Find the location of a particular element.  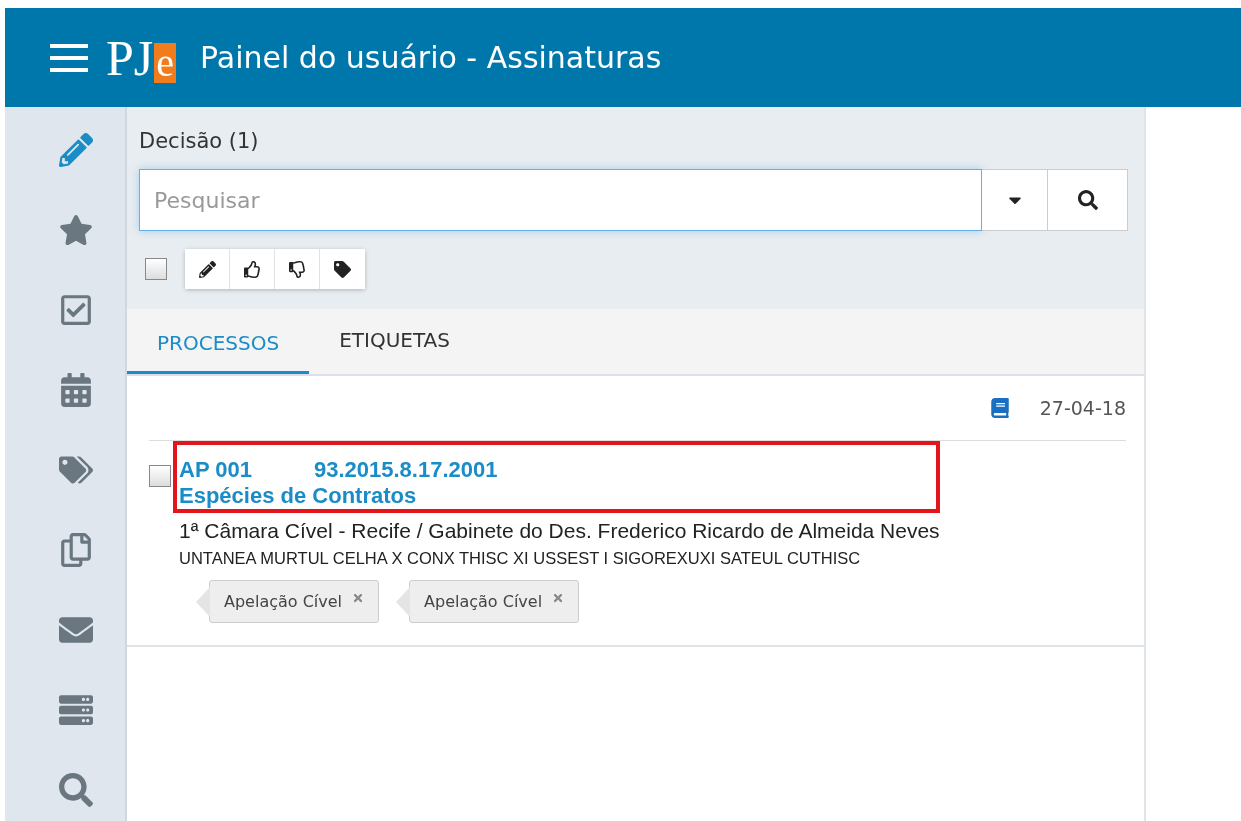

logo: PJe is located at coordinates (141, 57).